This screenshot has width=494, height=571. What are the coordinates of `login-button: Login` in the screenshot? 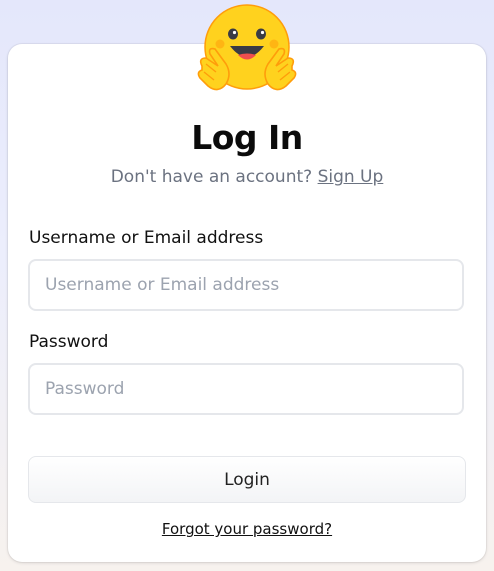 It's located at (247, 479).